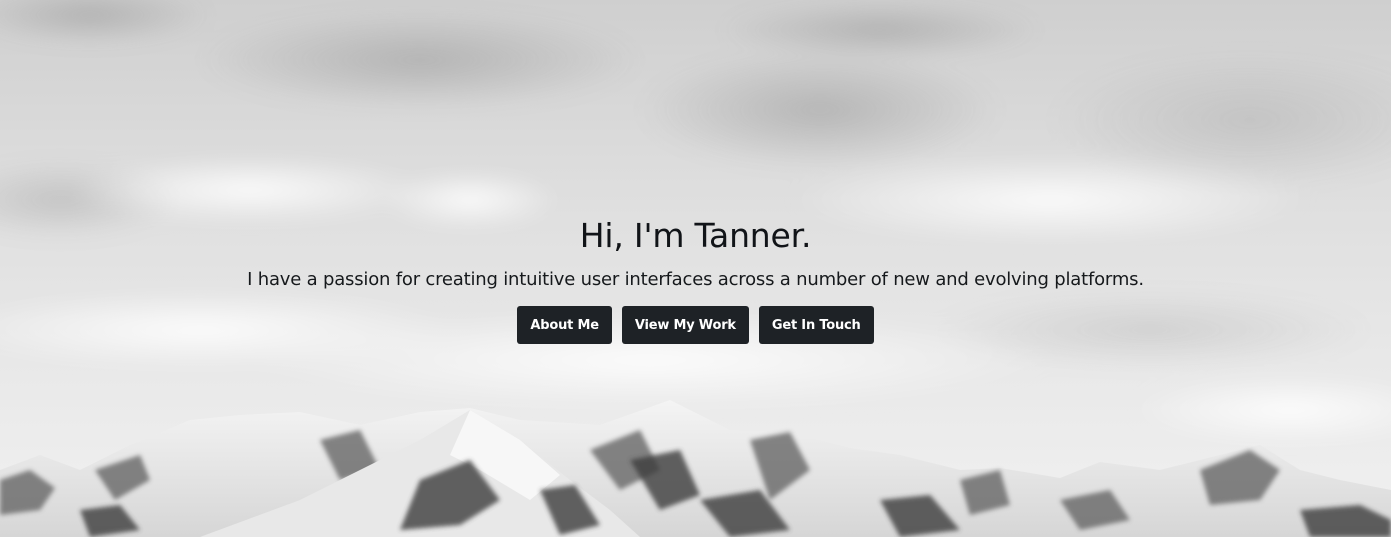 Image resolution: width=1391 pixels, height=537 pixels. I want to click on about-me-button: About Me, so click(564, 325).